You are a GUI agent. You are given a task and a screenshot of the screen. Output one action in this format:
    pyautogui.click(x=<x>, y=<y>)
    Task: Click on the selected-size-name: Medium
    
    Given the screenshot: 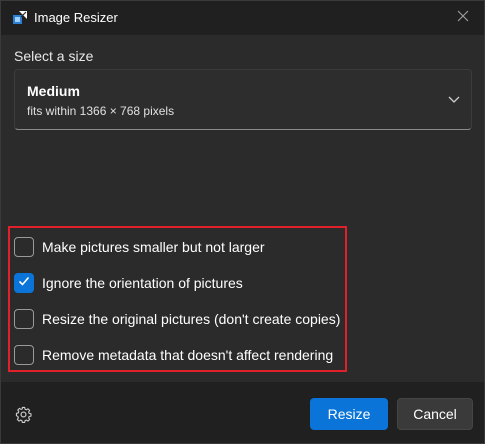 What is the action you would take?
    pyautogui.click(x=53, y=91)
    